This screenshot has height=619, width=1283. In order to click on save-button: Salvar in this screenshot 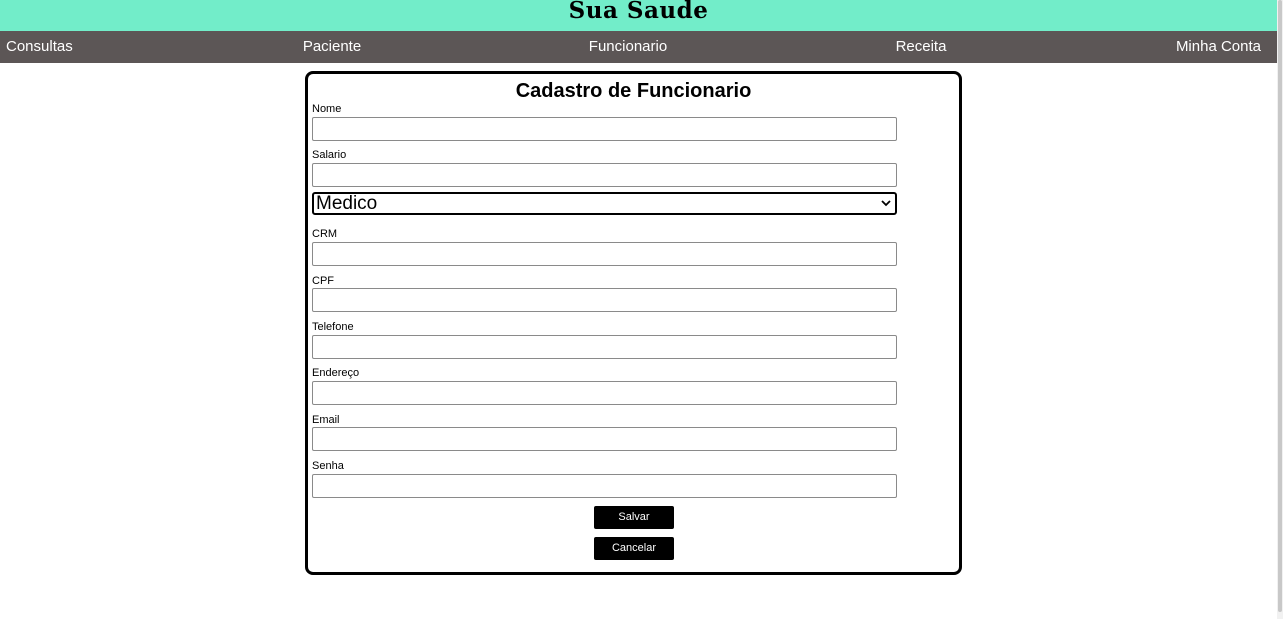, I will do `click(634, 517)`.